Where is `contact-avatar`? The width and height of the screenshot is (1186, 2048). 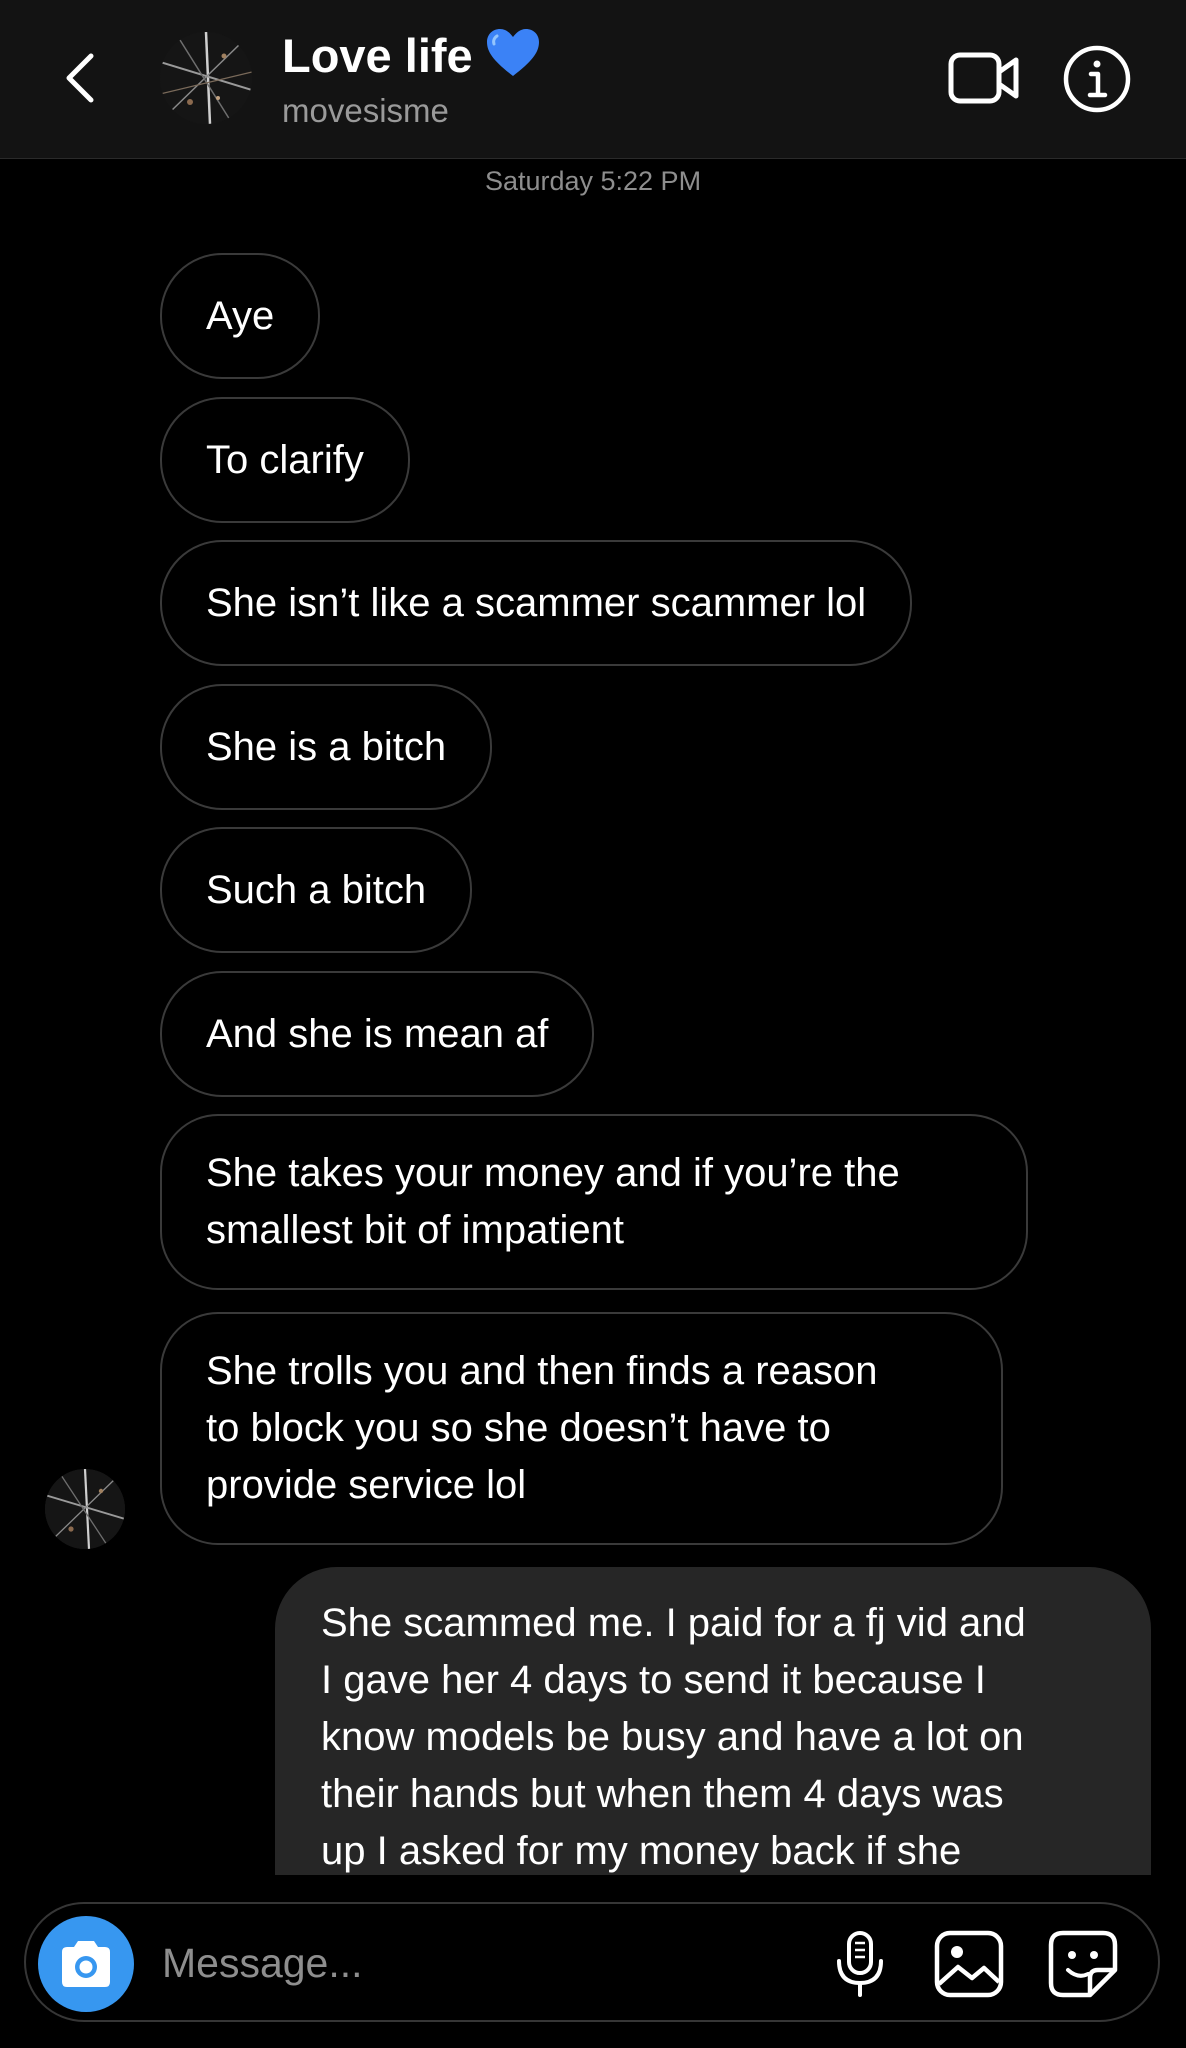 contact-avatar is located at coordinates (206, 78).